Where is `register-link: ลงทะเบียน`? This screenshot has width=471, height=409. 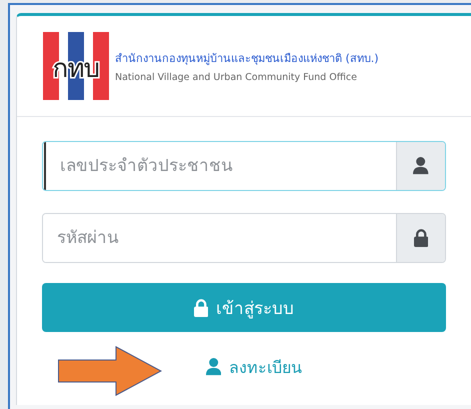 register-link: ลงทะเบียน is located at coordinates (254, 367).